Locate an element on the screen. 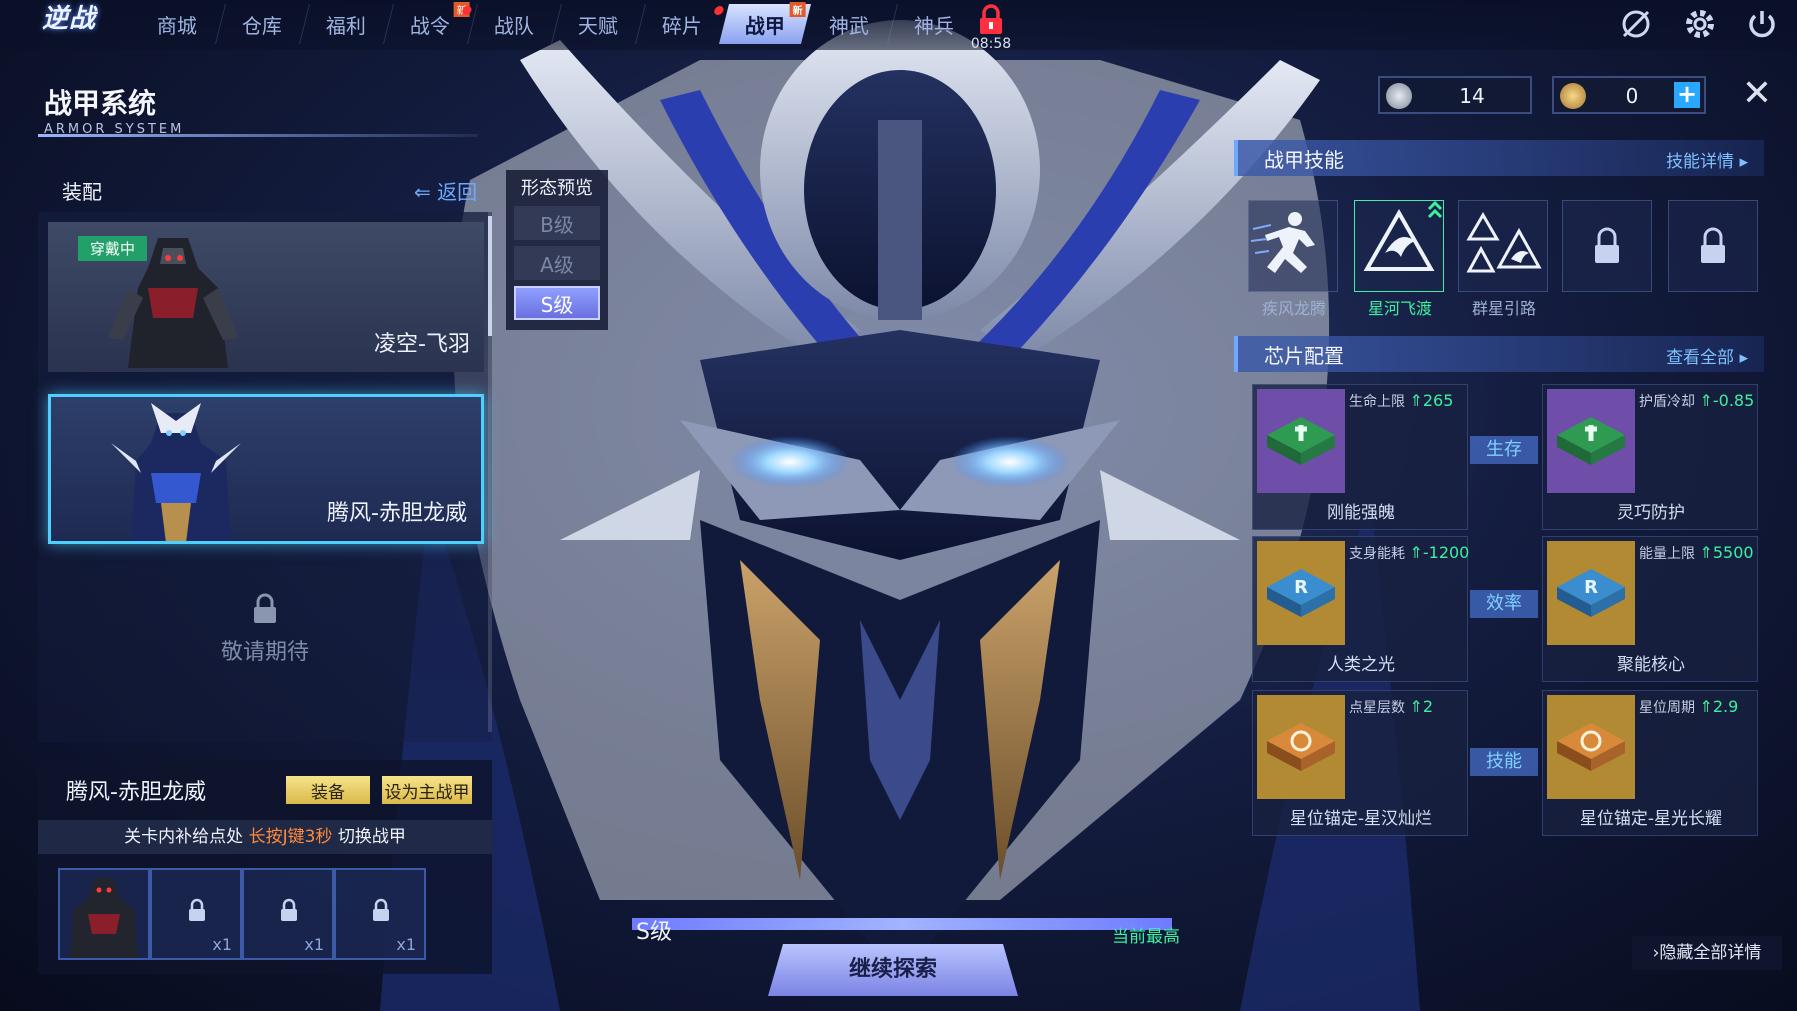 Image resolution: width=1797 pixels, height=1011 pixels. chip-xingwei-maoding-changyao: 星位周期 ⇑2.9 星位锚定-星光长耀 is located at coordinates (1650, 763).